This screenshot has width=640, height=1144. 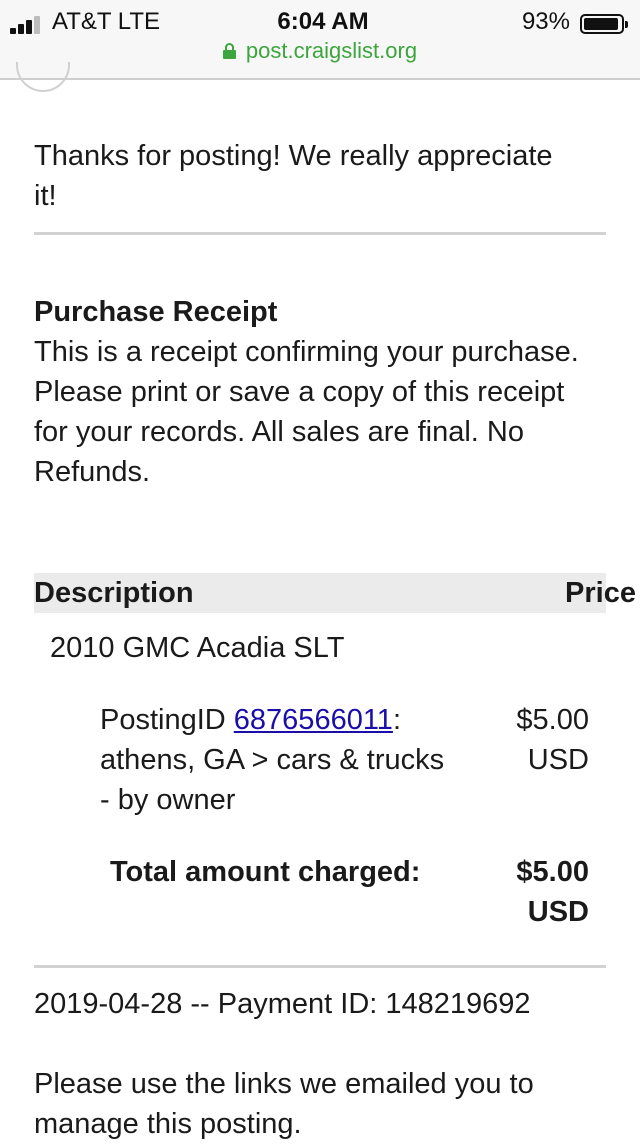 I want to click on posting-id-link: 6876566011, so click(x=313, y=720).